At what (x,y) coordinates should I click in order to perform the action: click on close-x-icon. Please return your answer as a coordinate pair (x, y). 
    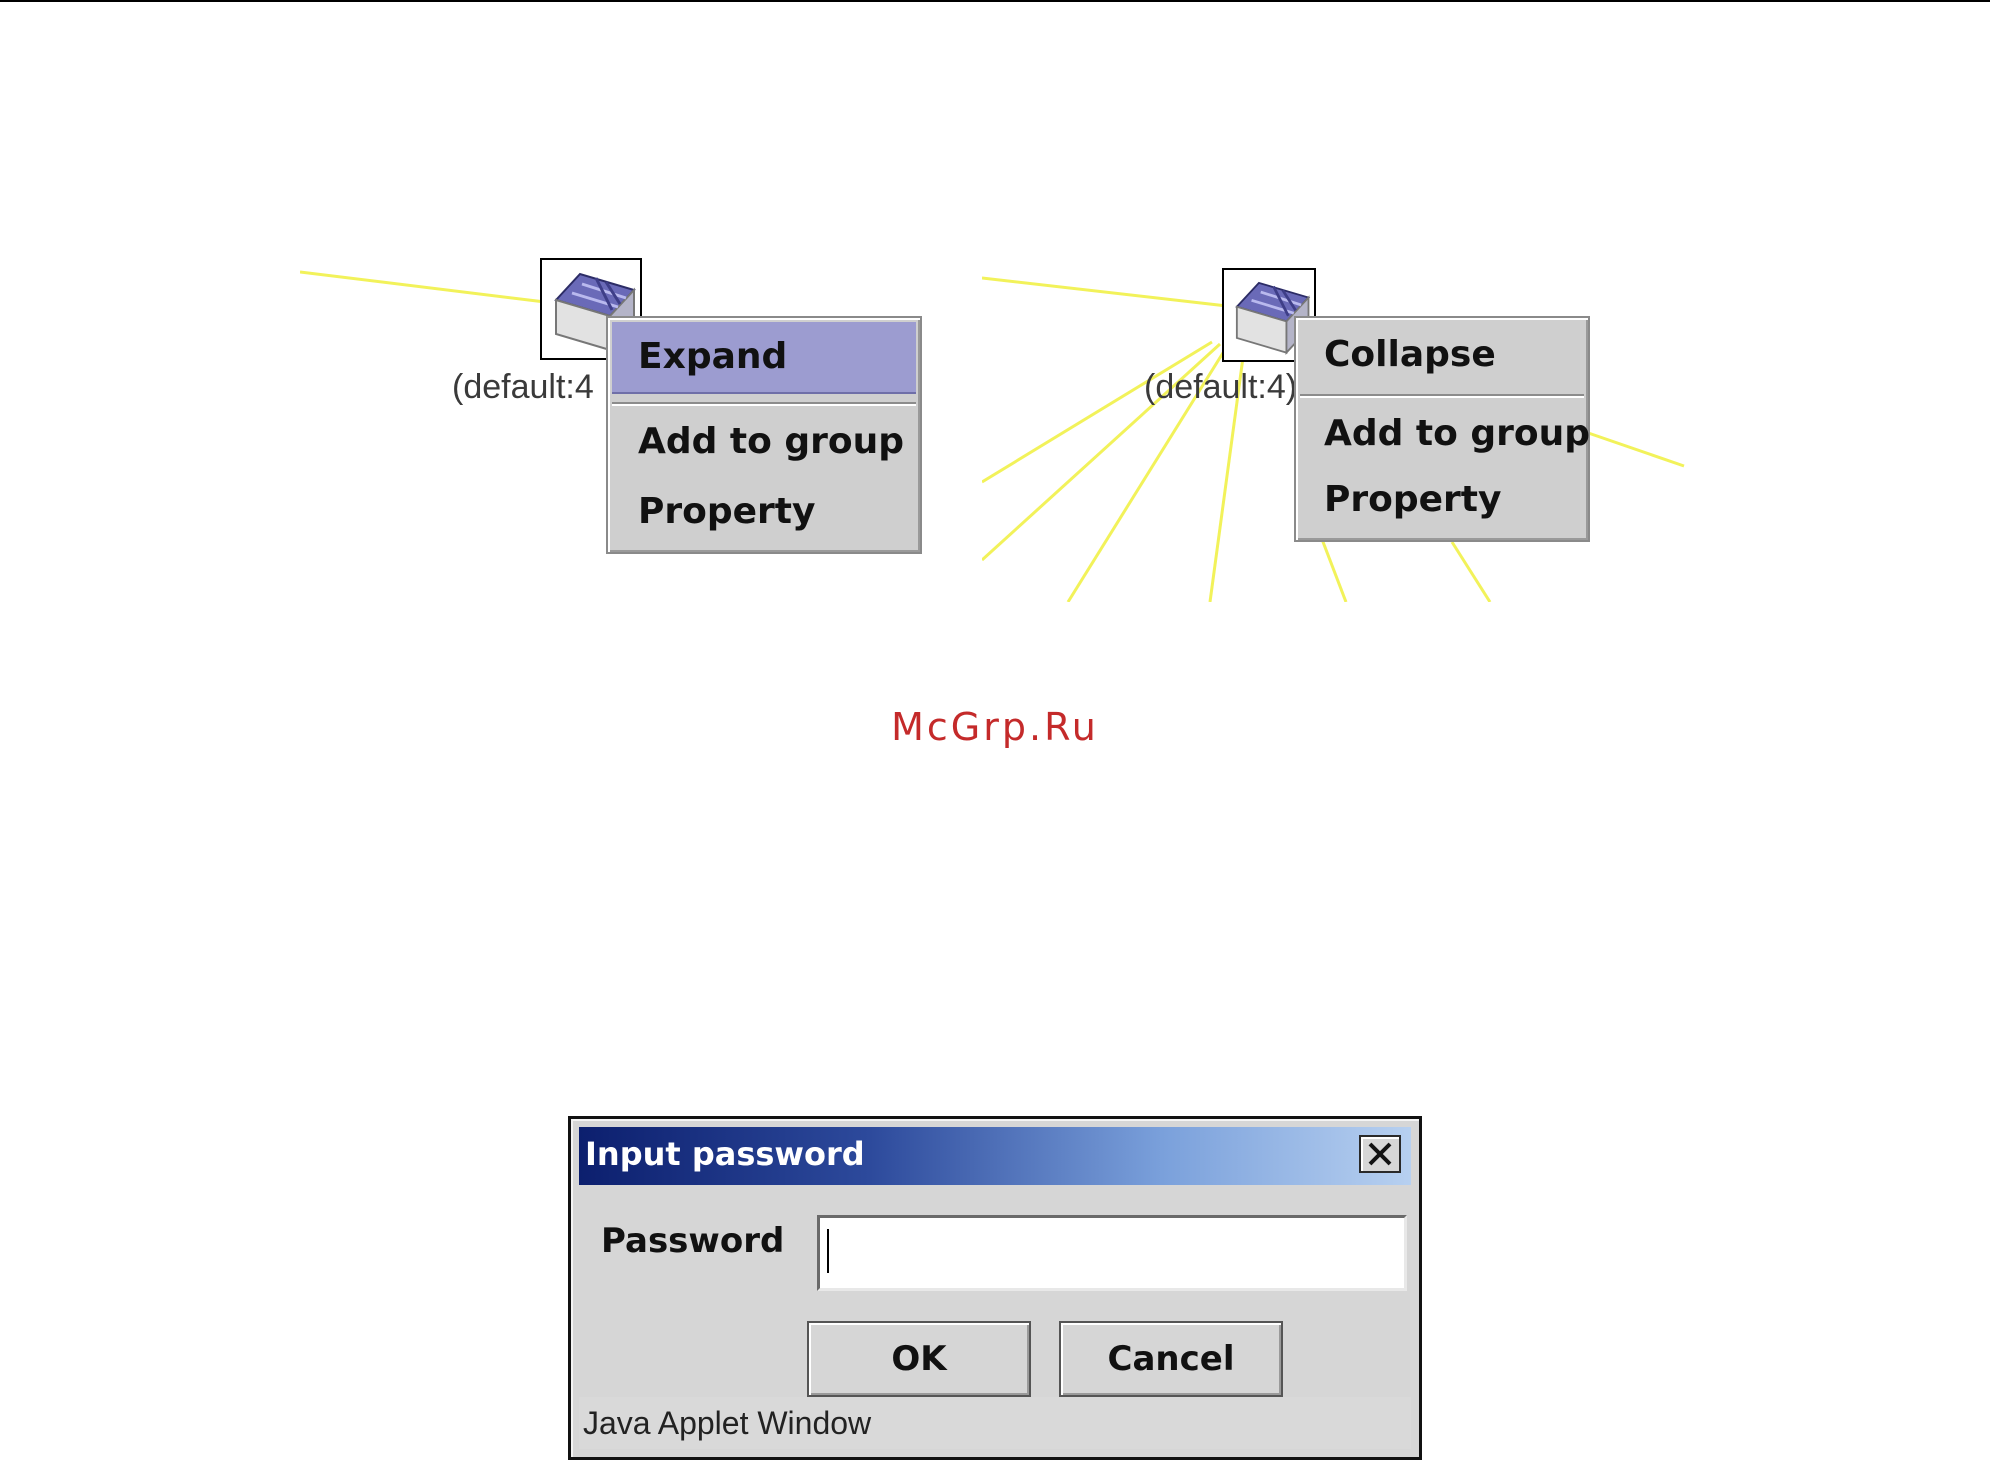
    Looking at the image, I should click on (1380, 1154).